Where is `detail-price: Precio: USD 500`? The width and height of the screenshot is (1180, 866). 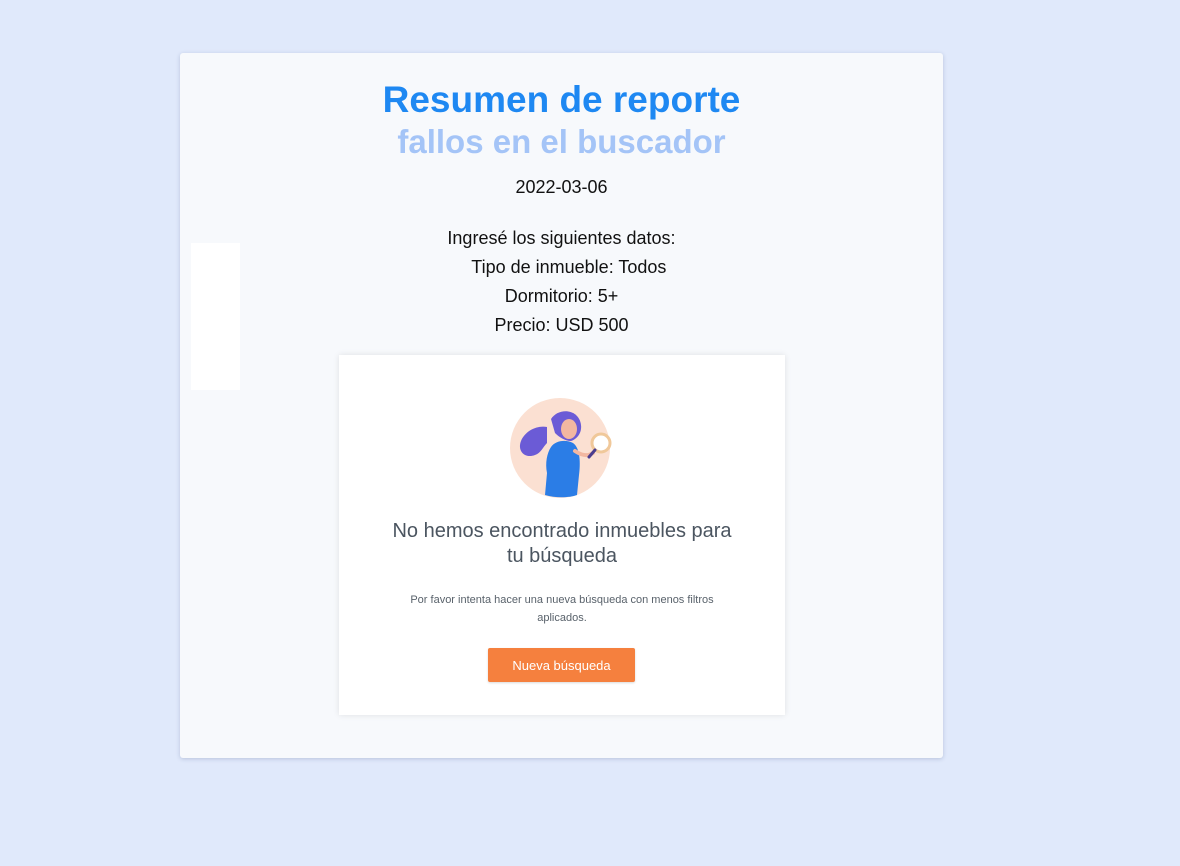 detail-price: Precio: USD 500 is located at coordinates (561, 325).